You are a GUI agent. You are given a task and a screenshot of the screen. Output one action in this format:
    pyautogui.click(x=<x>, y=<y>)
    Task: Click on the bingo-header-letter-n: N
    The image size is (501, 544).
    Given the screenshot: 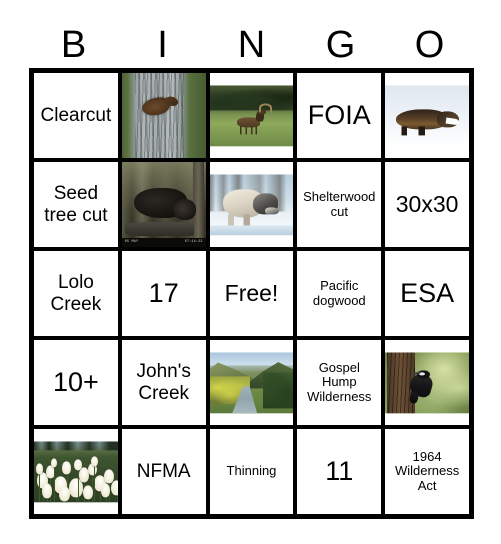 What is the action you would take?
    pyautogui.click(x=251, y=45)
    